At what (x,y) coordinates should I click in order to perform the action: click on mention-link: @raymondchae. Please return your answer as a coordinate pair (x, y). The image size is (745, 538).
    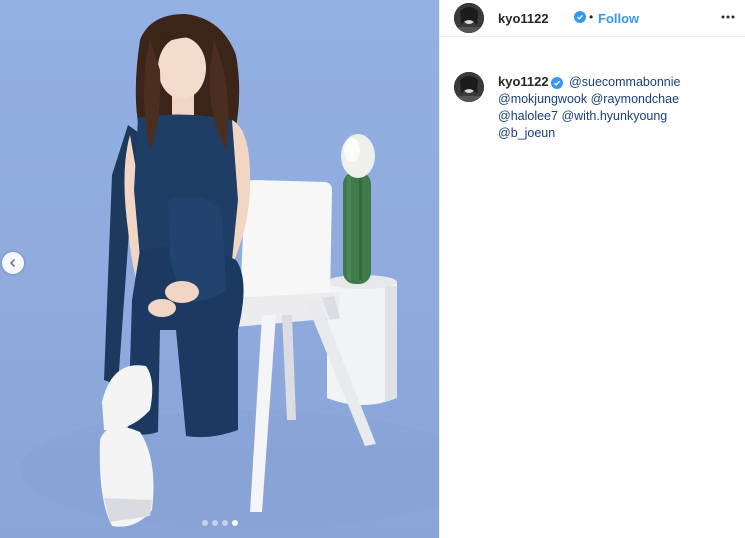
    Looking at the image, I should click on (635, 99).